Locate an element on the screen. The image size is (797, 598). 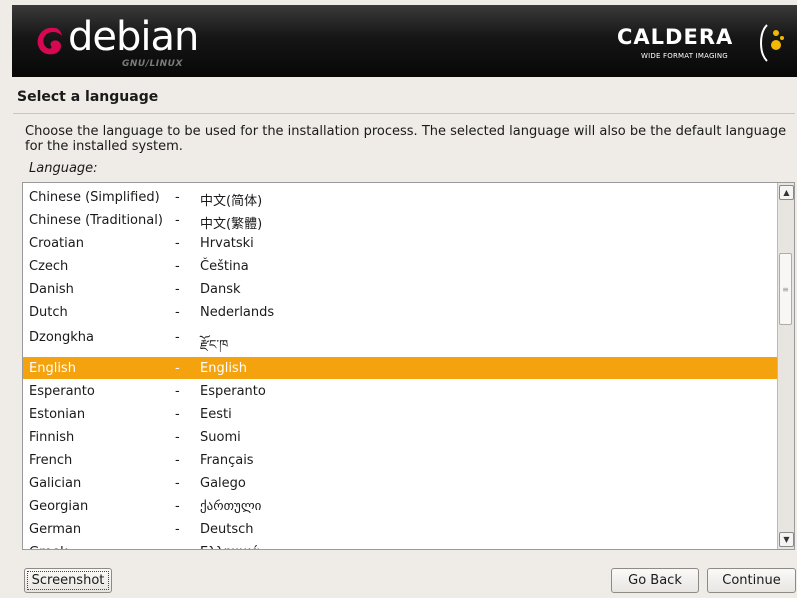
language-name: English is located at coordinates (52, 368).